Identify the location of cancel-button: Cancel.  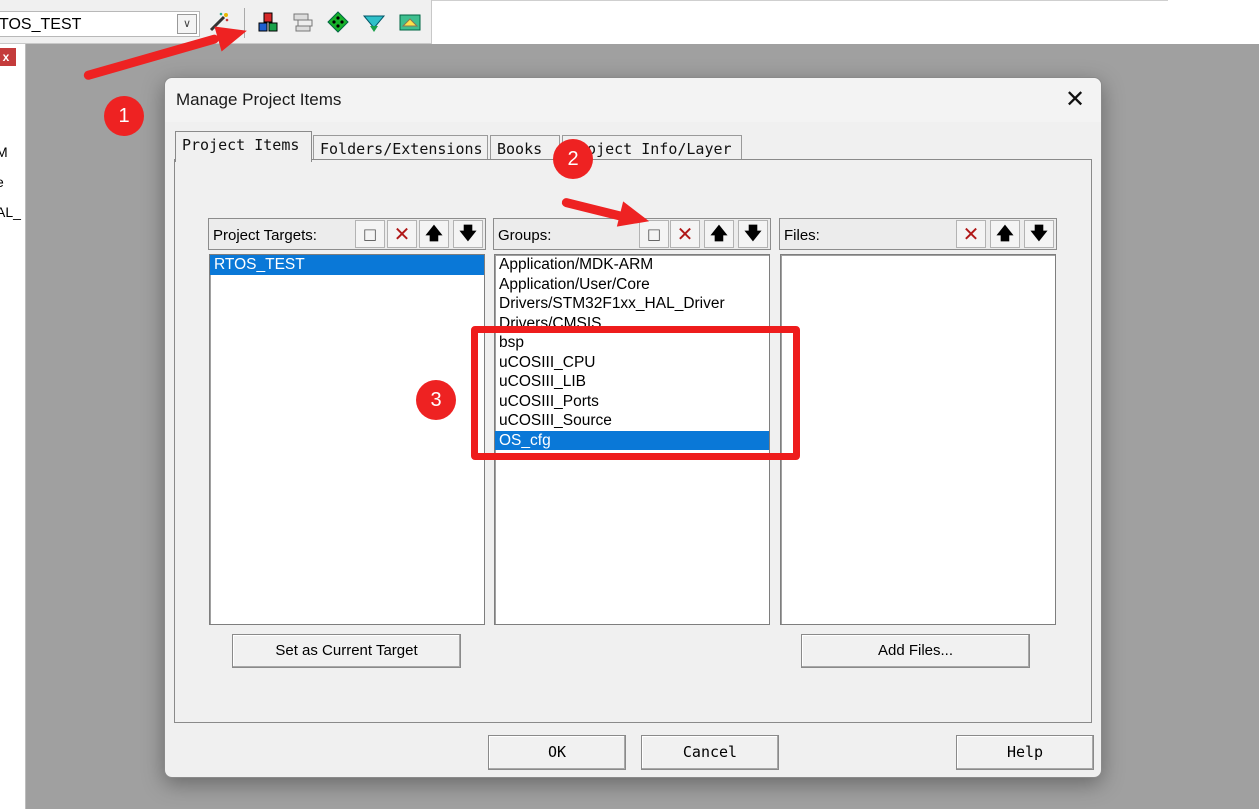
(710, 752).